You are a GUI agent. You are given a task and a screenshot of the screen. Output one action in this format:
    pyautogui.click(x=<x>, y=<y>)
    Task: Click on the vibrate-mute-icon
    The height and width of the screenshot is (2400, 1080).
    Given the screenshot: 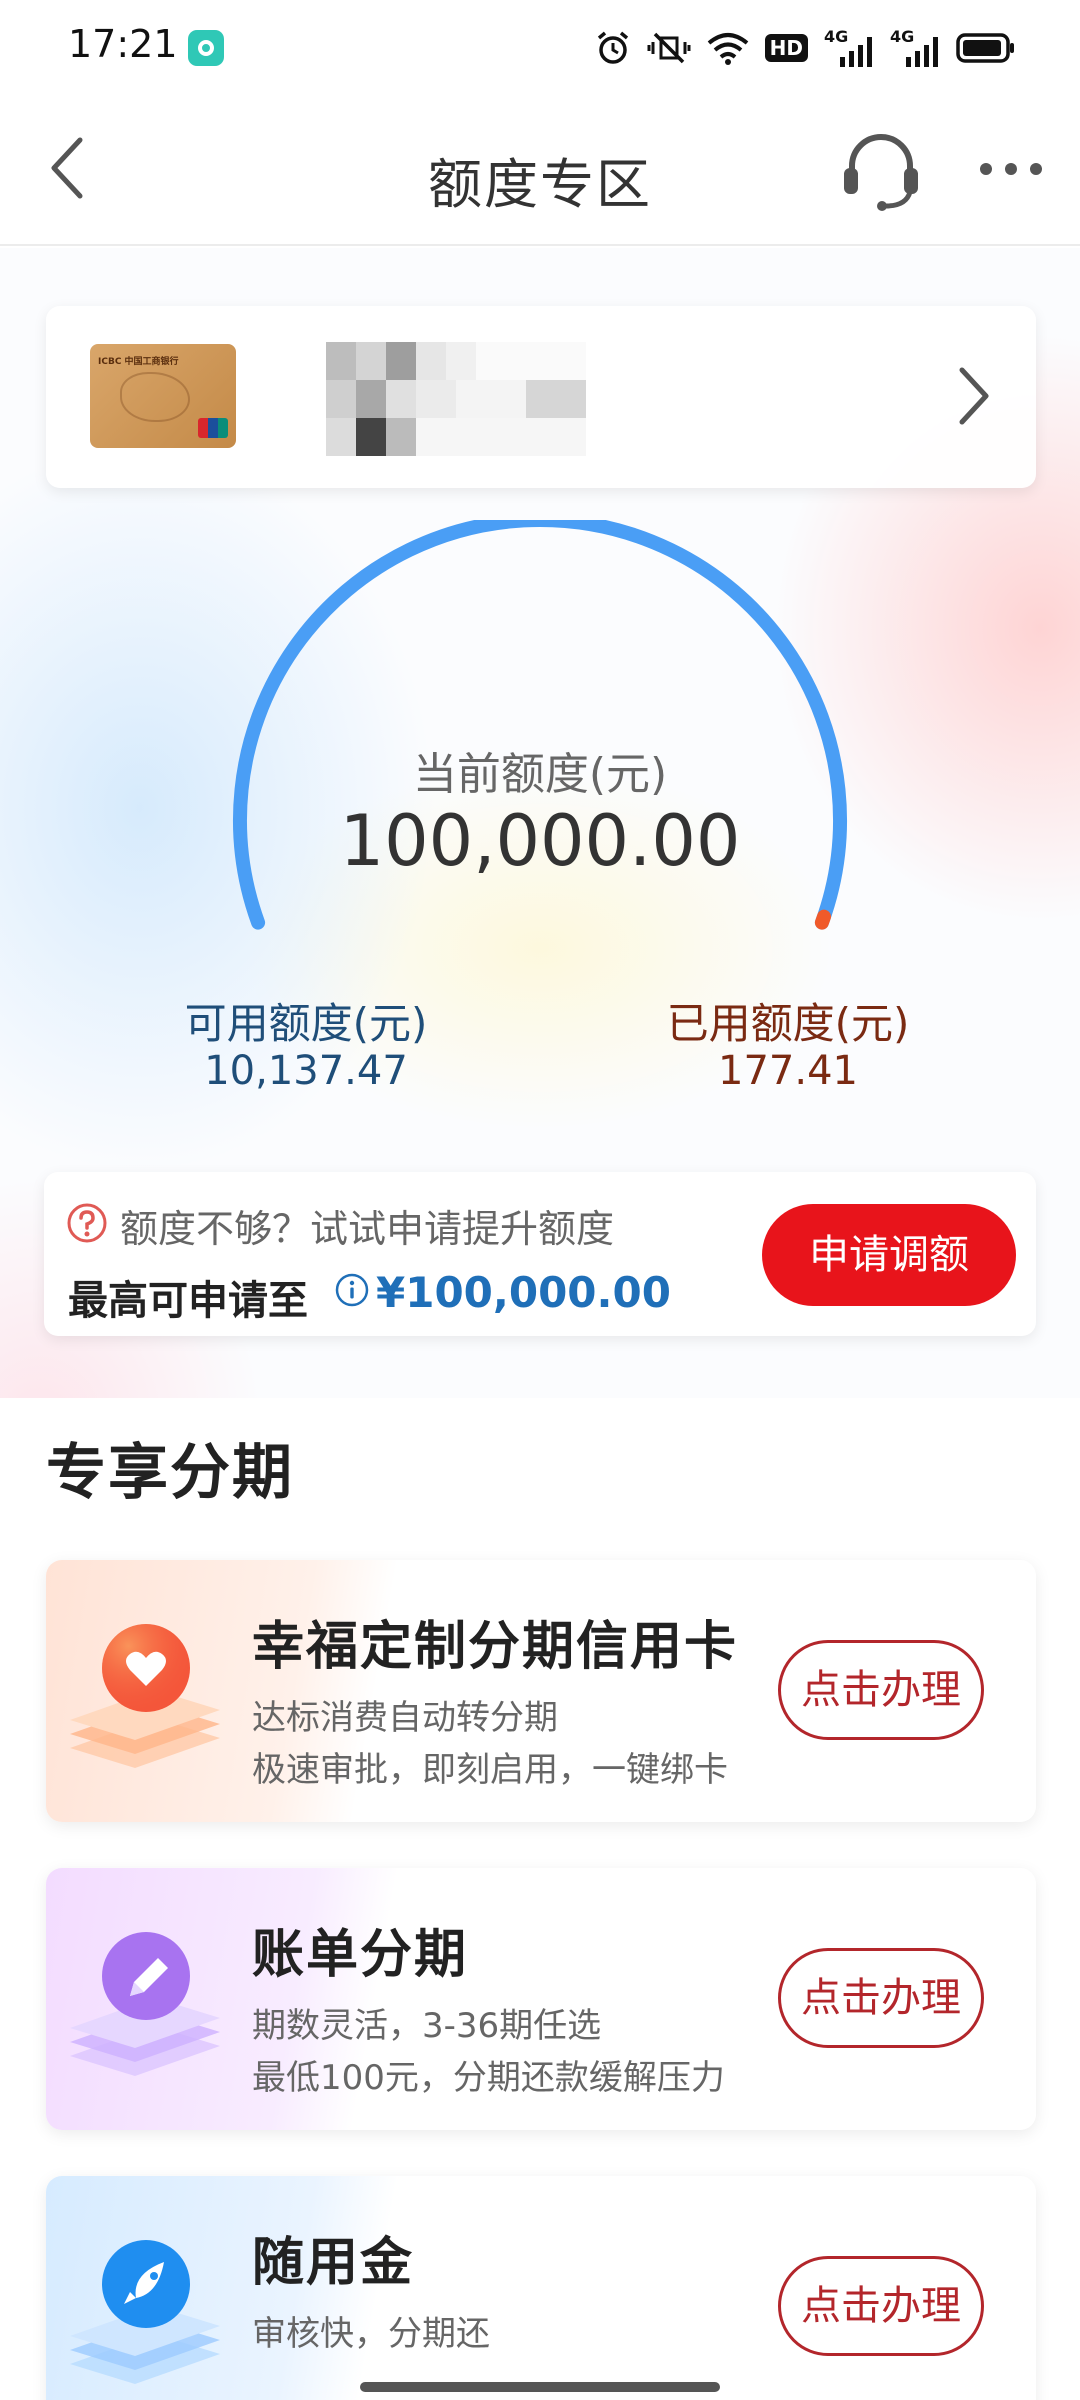 What is the action you would take?
    pyautogui.click(x=669, y=48)
    